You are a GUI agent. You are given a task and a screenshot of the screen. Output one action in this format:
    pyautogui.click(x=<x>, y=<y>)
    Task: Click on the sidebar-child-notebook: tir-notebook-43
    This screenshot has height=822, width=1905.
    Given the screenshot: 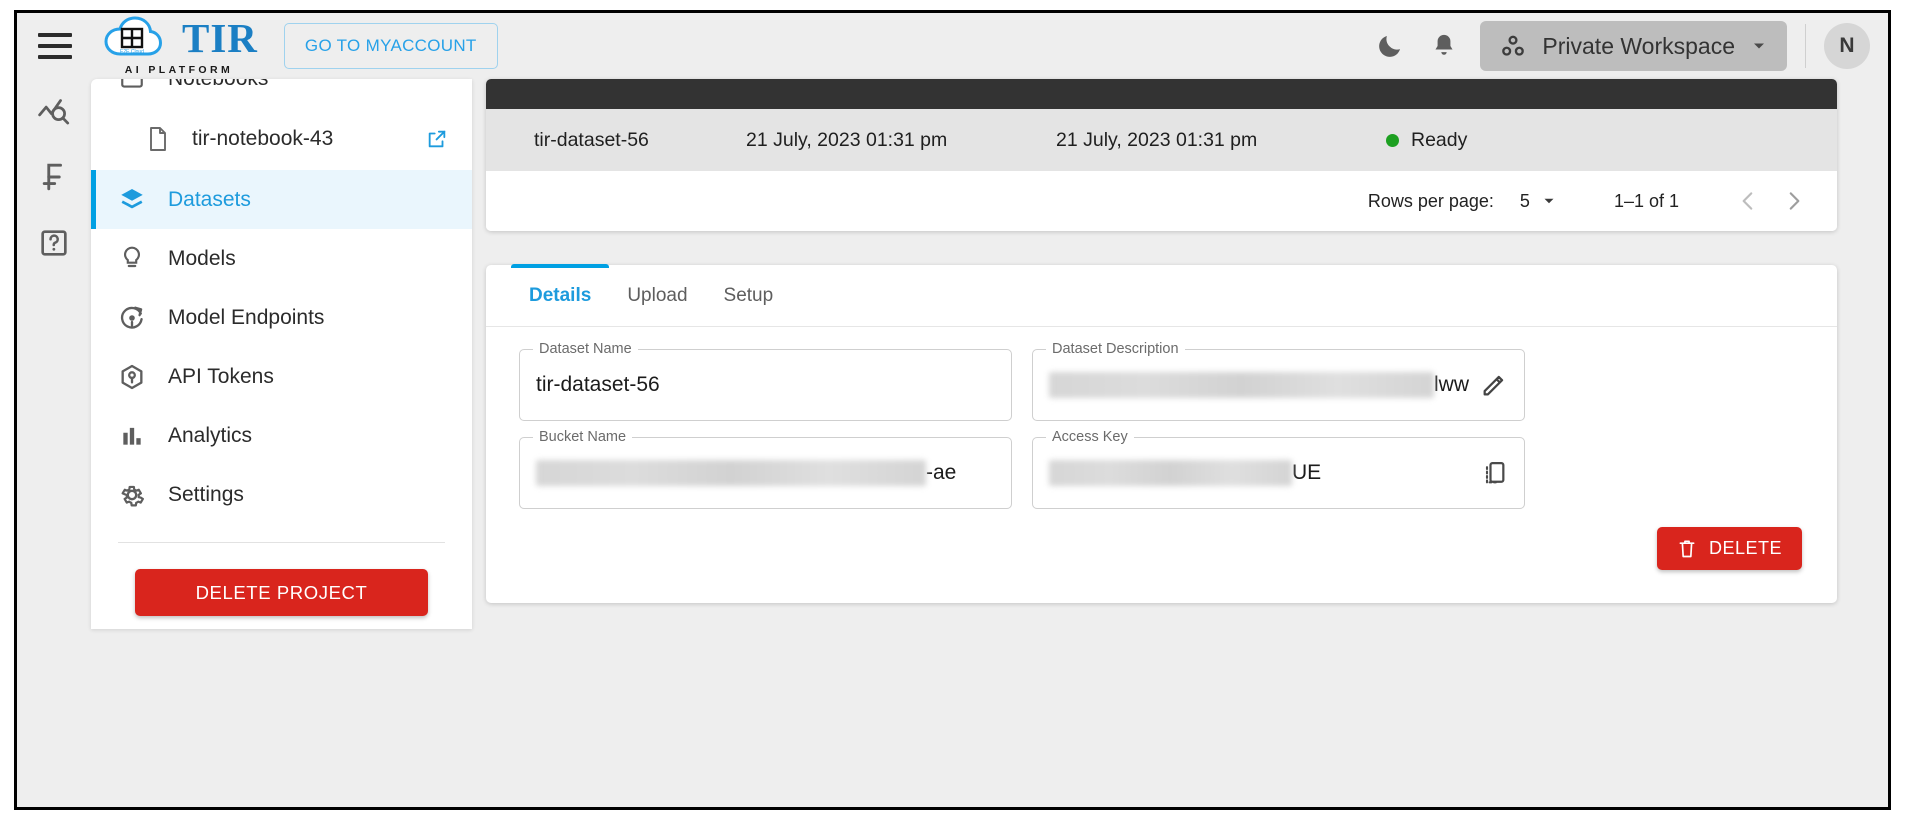 What is the action you would take?
    pyautogui.click(x=281, y=139)
    